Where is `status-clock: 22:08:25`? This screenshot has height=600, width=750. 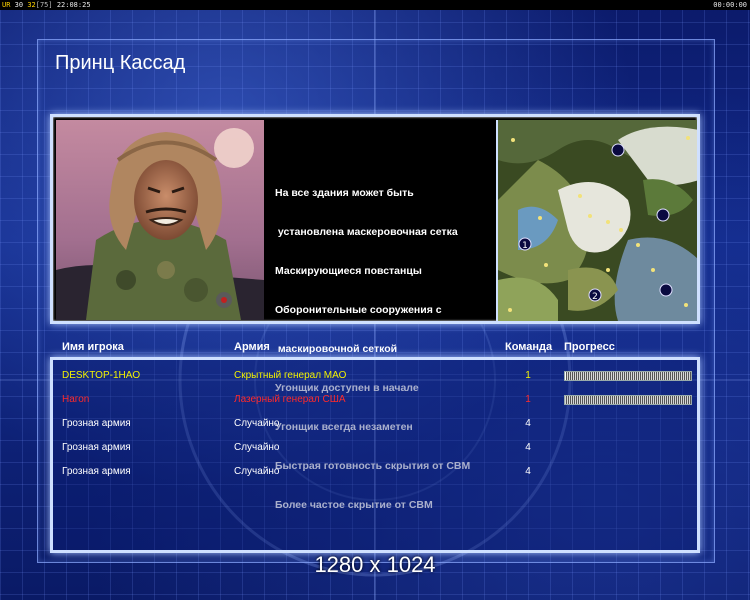 status-clock: 22:08:25 is located at coordinates (73, 5).